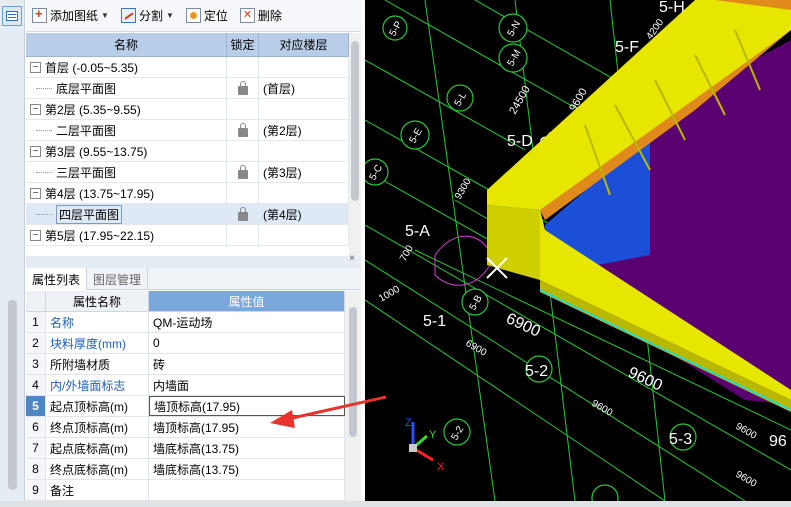  I want to click on tree-scrollbar, so click(355, 144).